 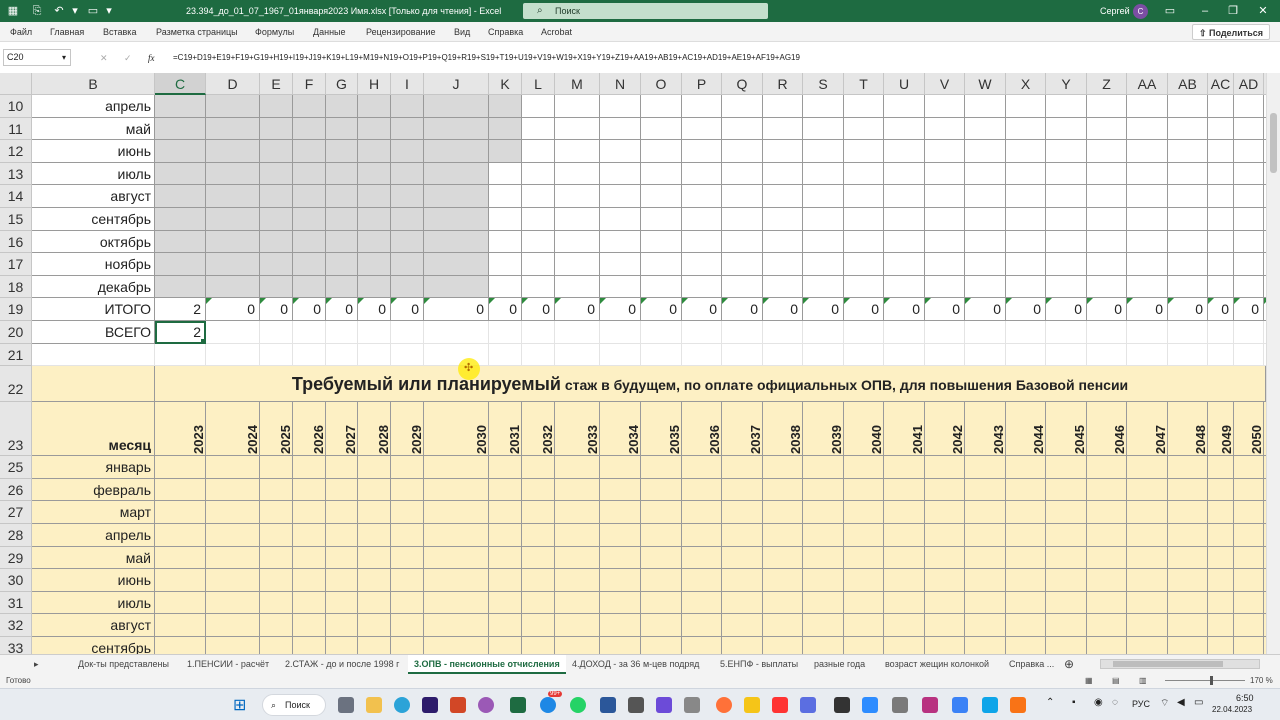 What do you see at coordinates (1249, 84) in the screenshot?
I see `column-header: AD` at bounding box center [1249, 84].